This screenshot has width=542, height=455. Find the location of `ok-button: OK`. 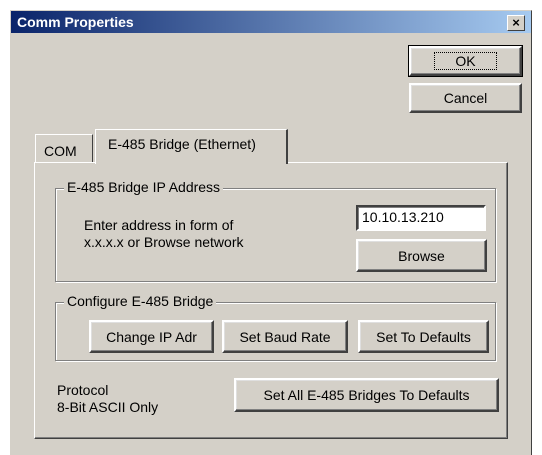

ok-button: OK is located at coordinates (465, 61).